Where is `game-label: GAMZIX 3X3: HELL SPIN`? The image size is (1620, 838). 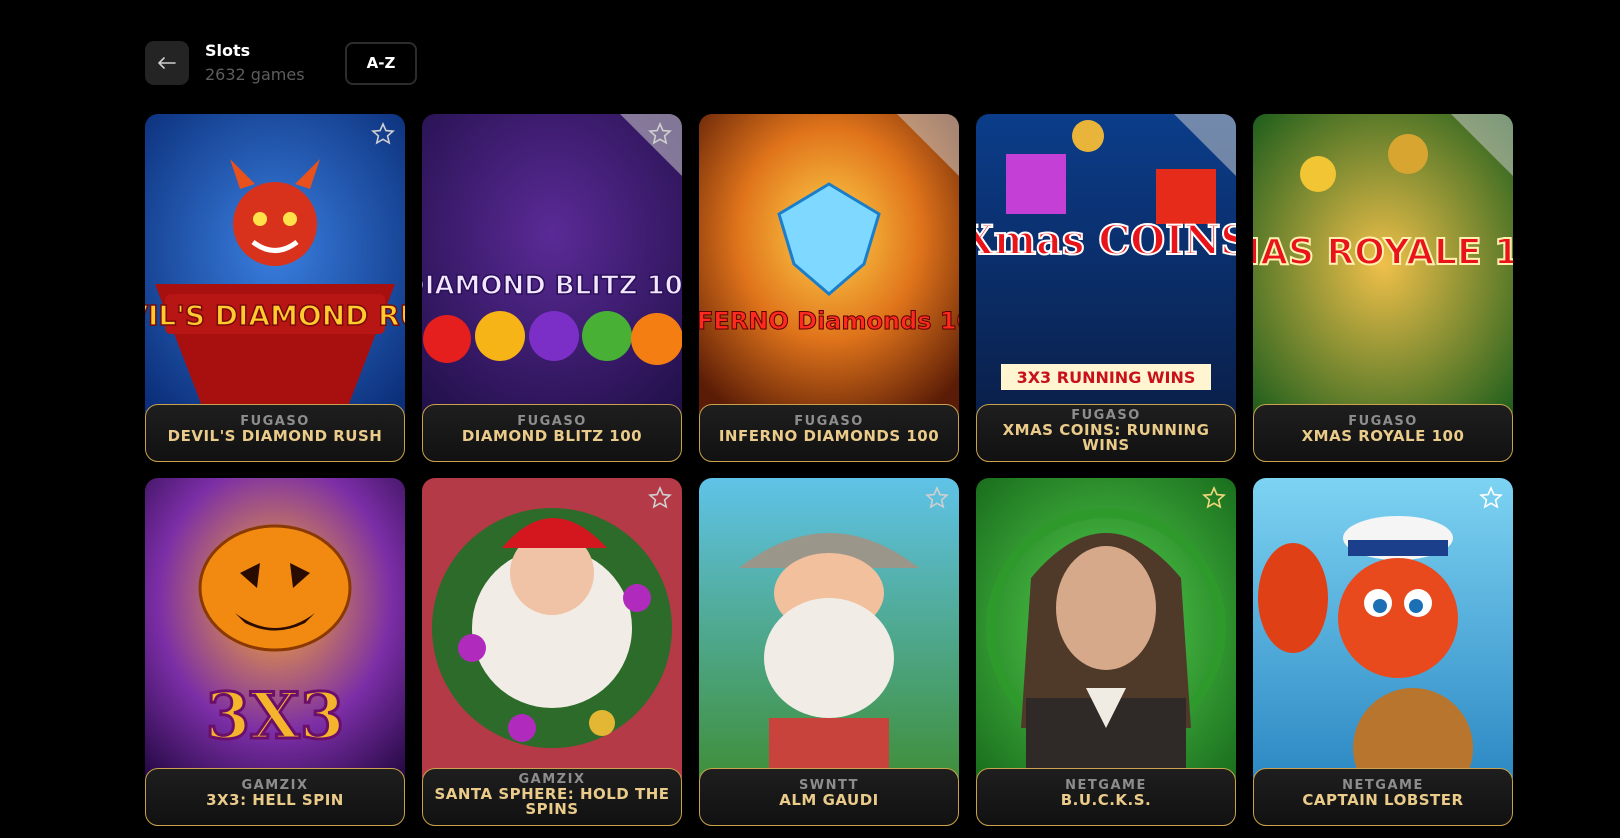
game-label: GAMZIX 3X3: HELL SPIN is located at coordinates (275, 797).